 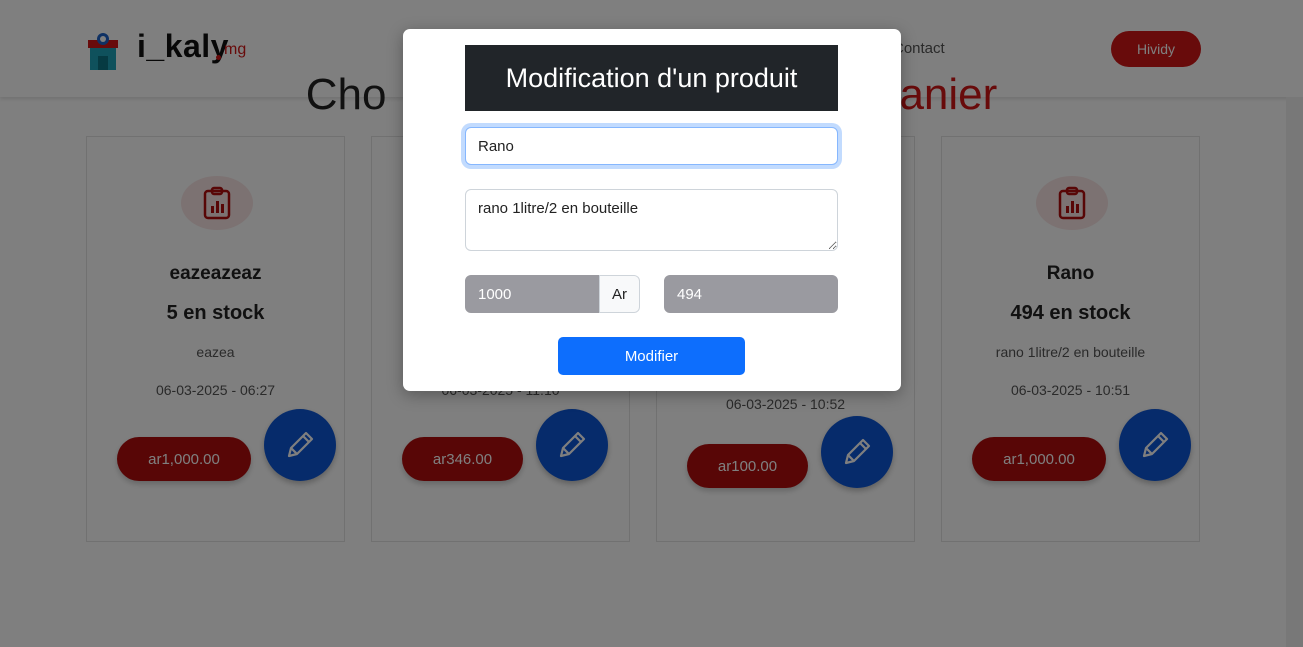 I want to click on modal-title: Modification d'un produit, so click(x=651, y=78).